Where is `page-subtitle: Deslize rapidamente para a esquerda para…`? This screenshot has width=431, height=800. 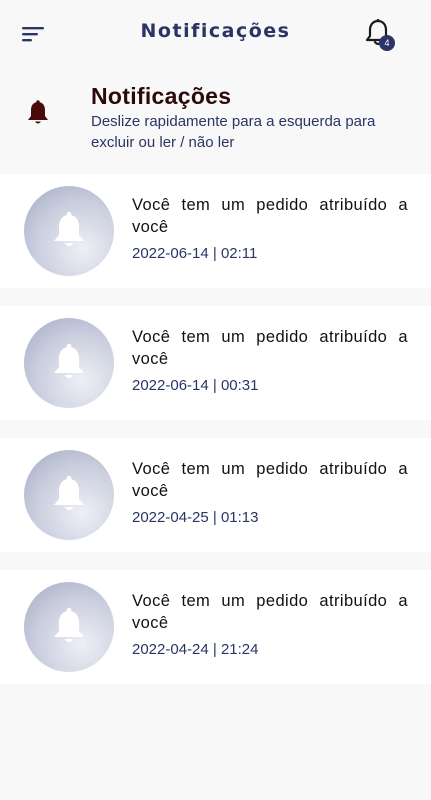
page-subtitle: Deslize rapidamente para a esquerda para… is located at coordinates (233, 132).